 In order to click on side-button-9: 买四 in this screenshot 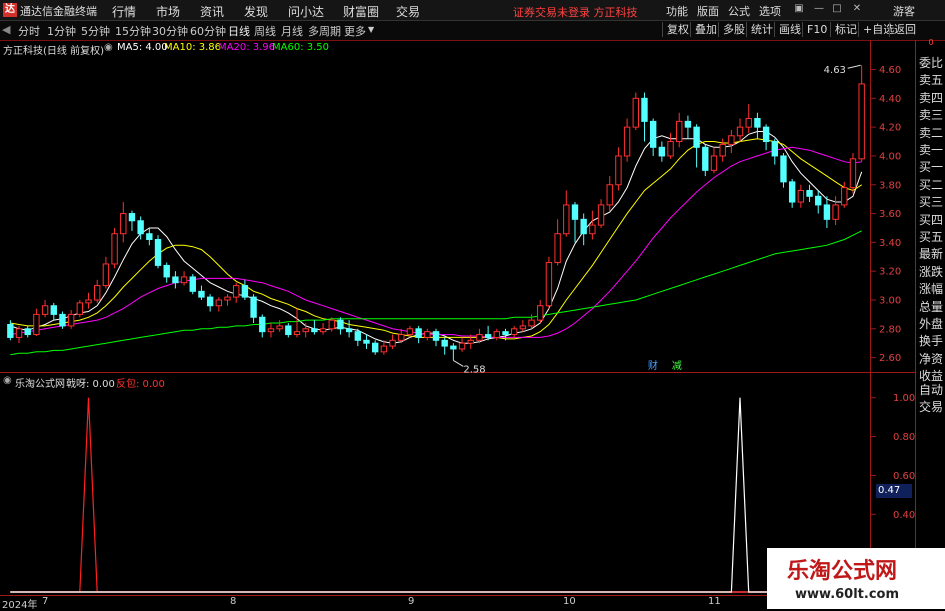, I will do `click(931, 220)`.